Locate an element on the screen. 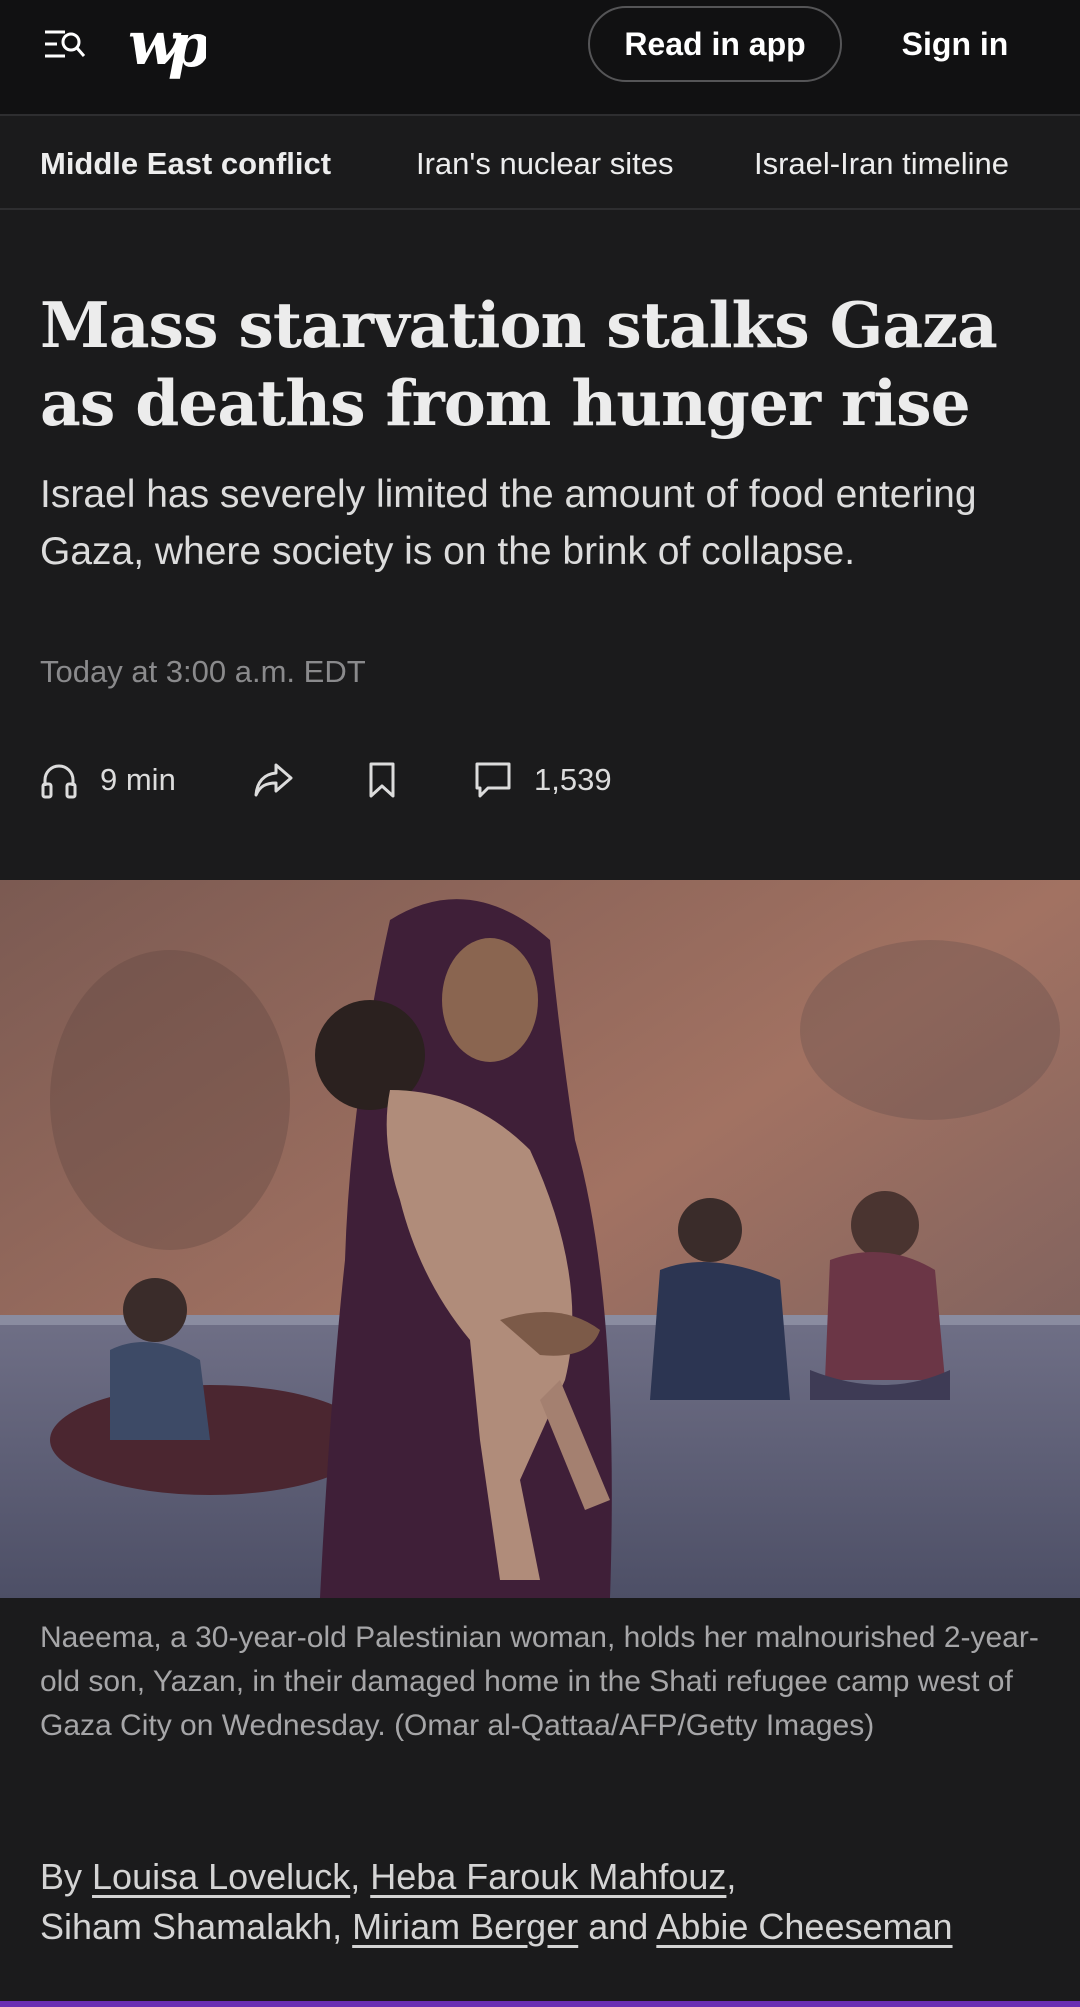 This screenshot has height=2007, width=1080. read-in-app-button: Read in app is located at coordinates (715, 44).